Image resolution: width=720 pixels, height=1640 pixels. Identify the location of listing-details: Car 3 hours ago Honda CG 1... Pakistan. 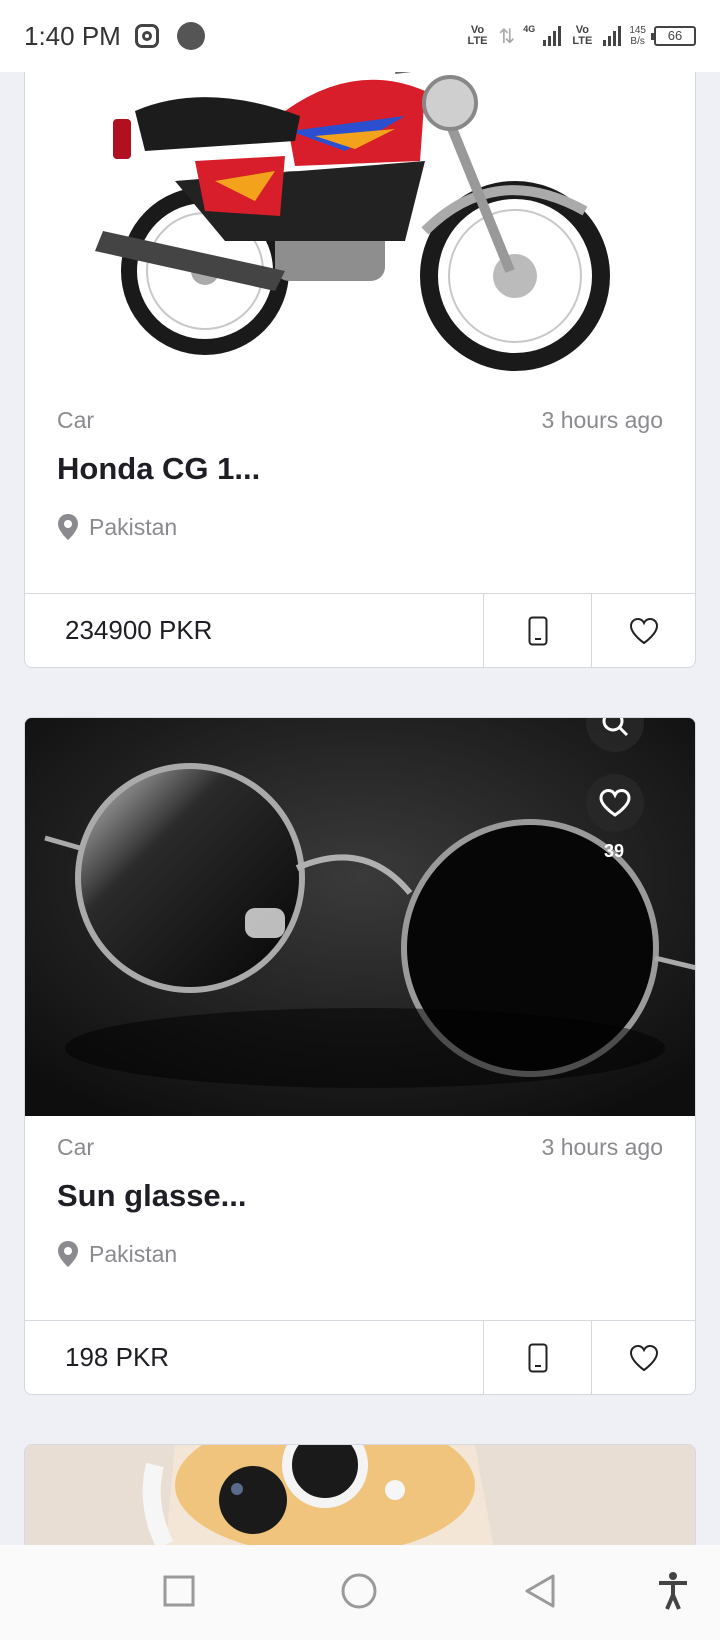
(360, 492).